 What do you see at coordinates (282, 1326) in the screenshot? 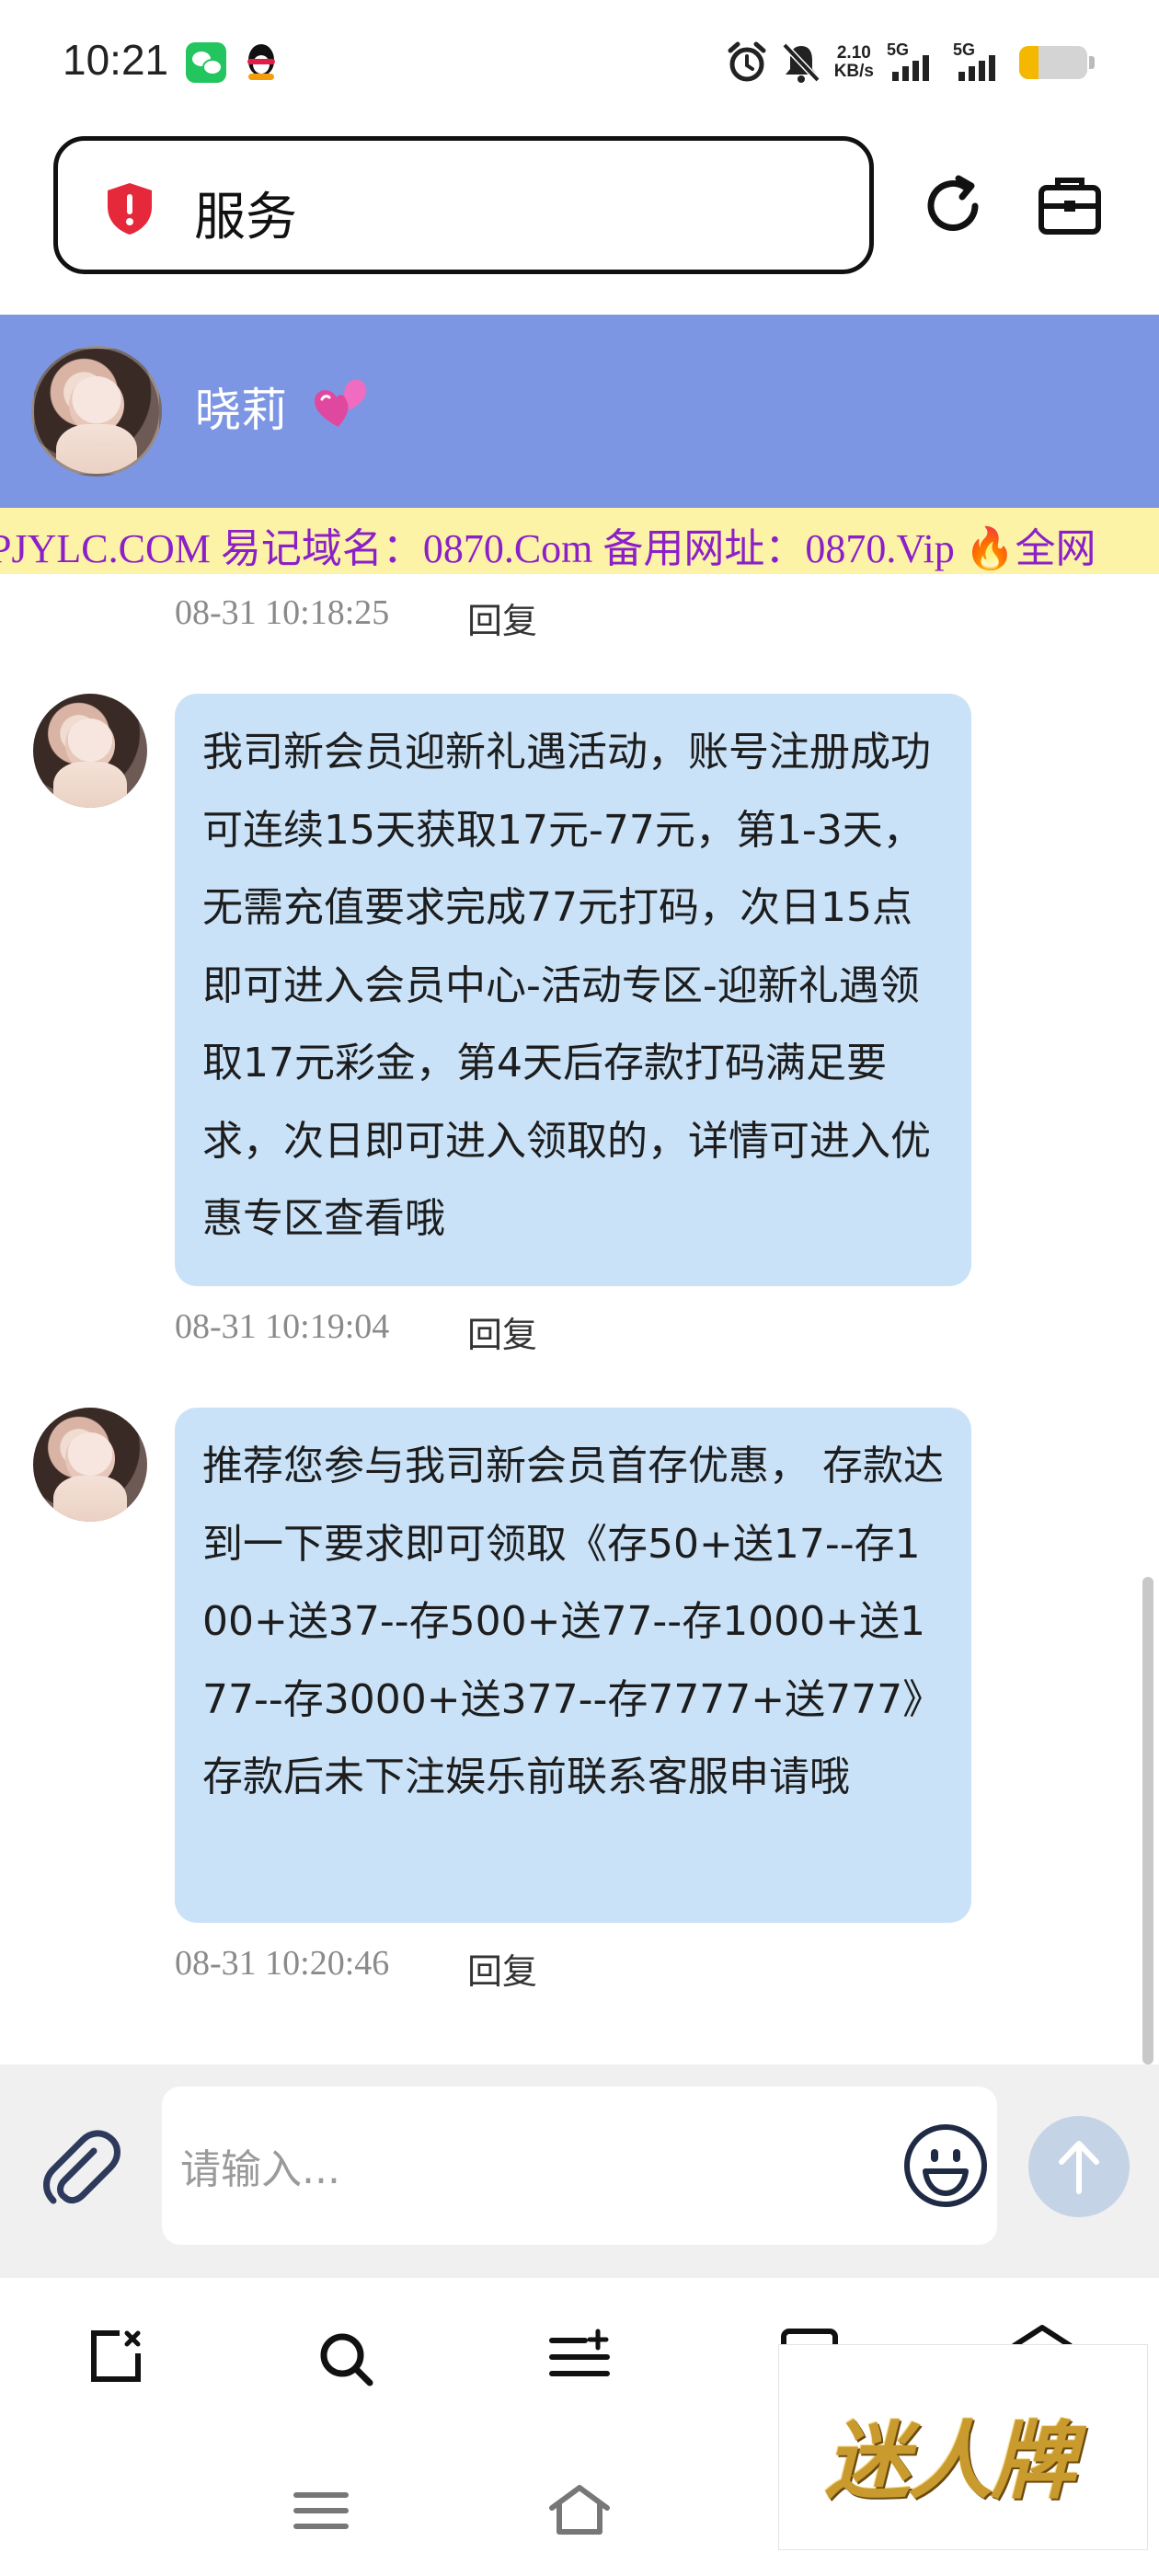
I see `message-timestamp: 08-31 10:19:04` at bounding box center [282, 1326].